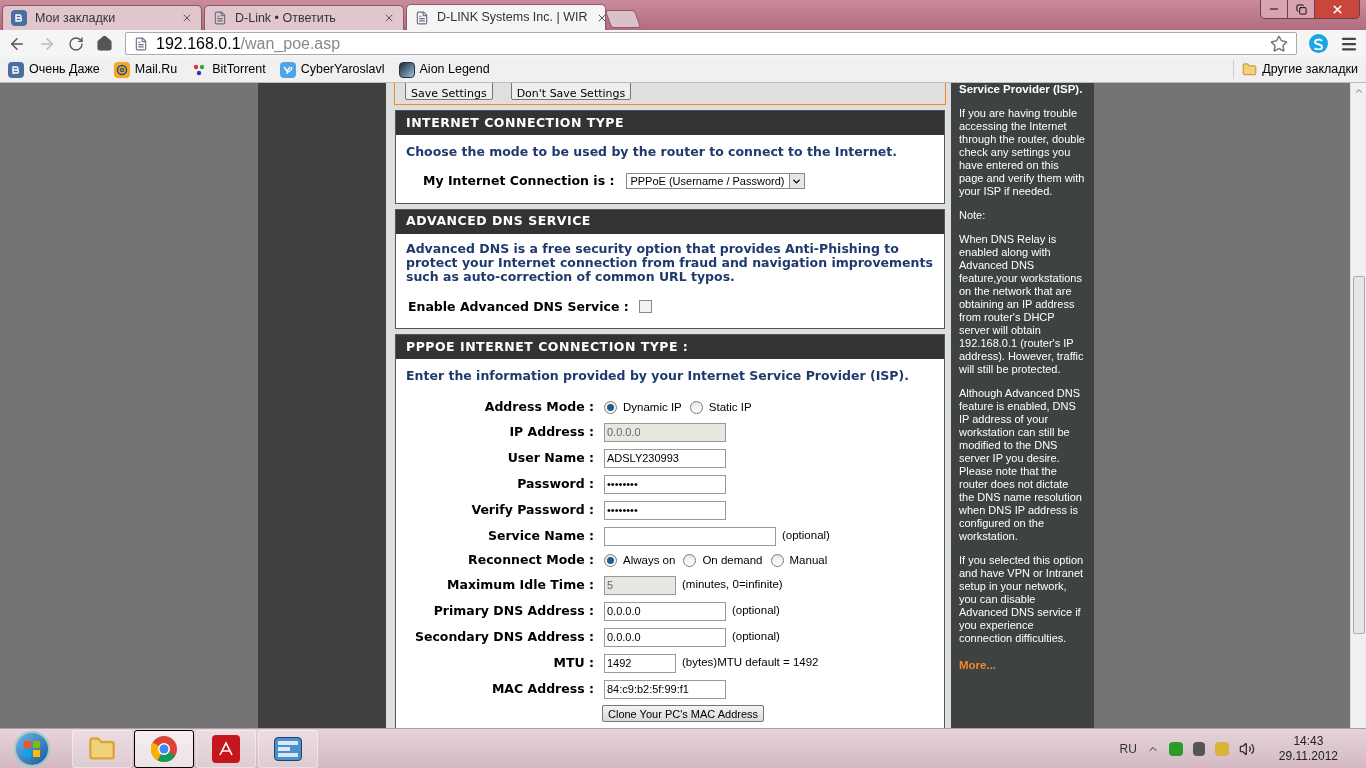 This screenshot has height=768, width=1366. Describe the element at coordinates (121, 69) in the screenshot. I see `at-sign-icon` at that location.